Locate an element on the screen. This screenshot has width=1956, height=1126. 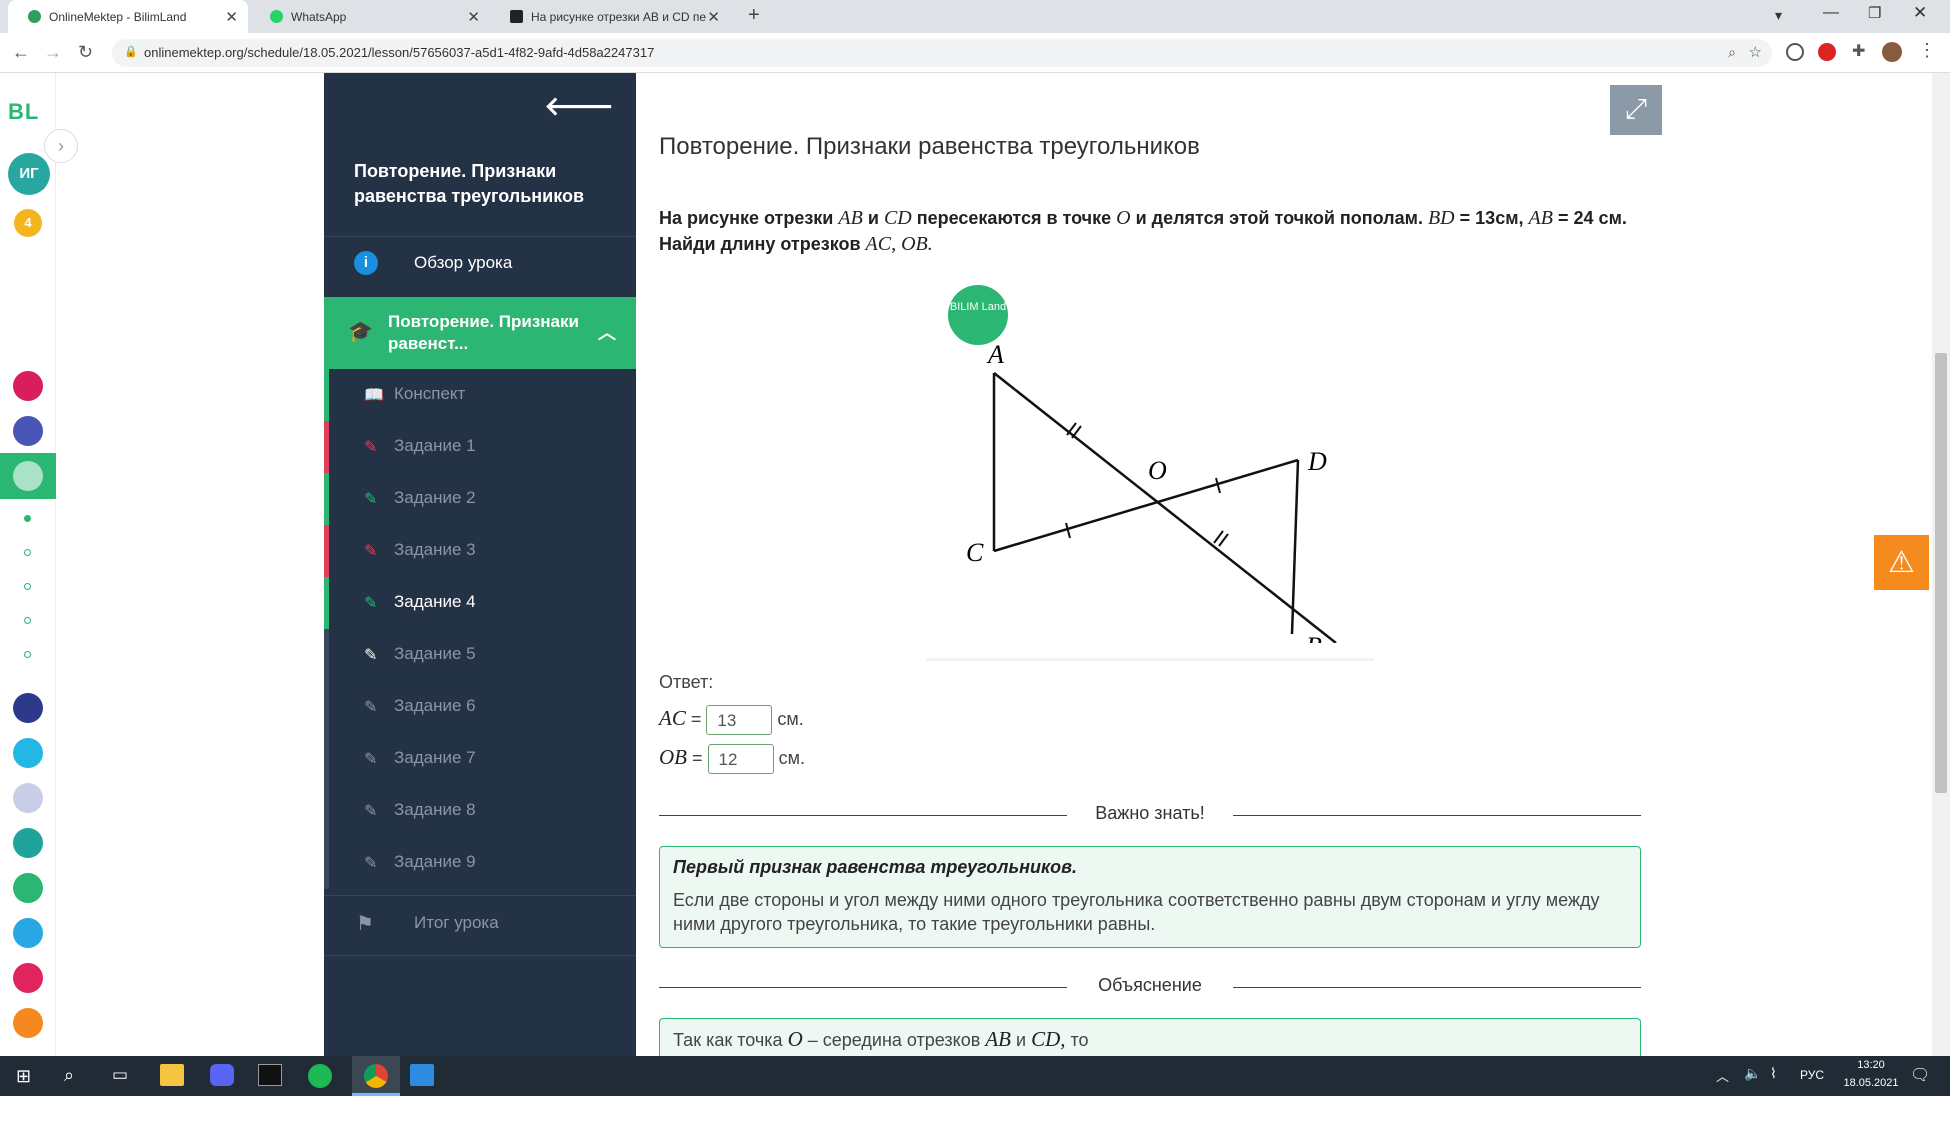
chrome-taskbar-active is located at coordinates (376, 1076).